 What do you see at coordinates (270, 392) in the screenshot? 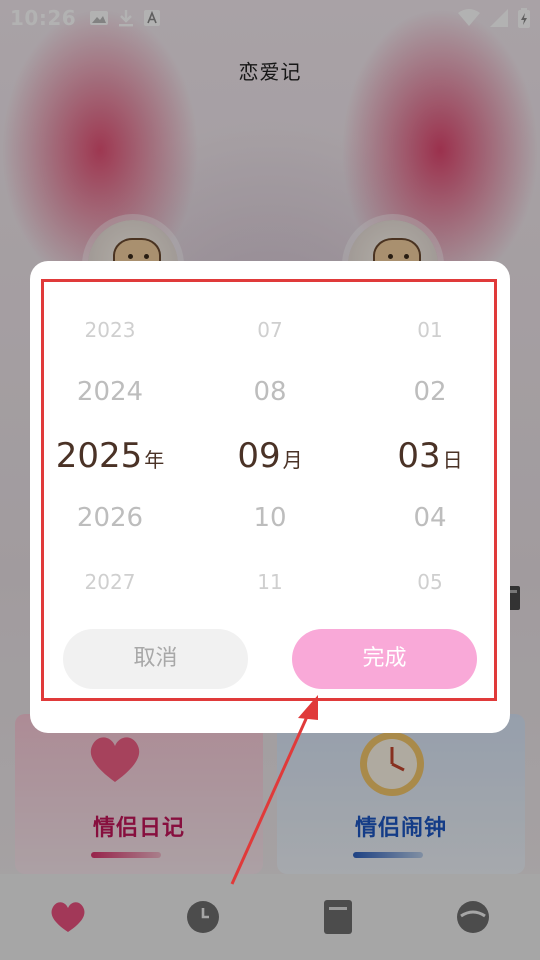
I see `month-option: 08` at bounding box center [270, 392].